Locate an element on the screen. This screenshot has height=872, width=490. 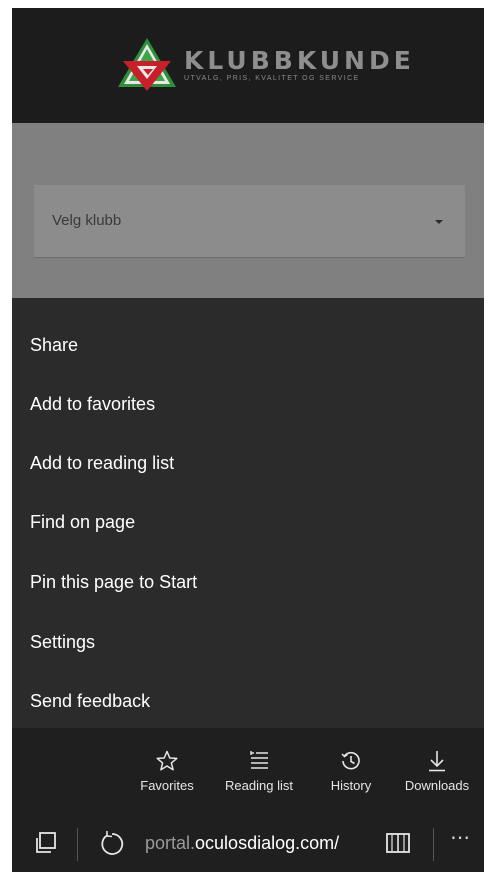
caret-down-icon is located at coordinates (439, 222).